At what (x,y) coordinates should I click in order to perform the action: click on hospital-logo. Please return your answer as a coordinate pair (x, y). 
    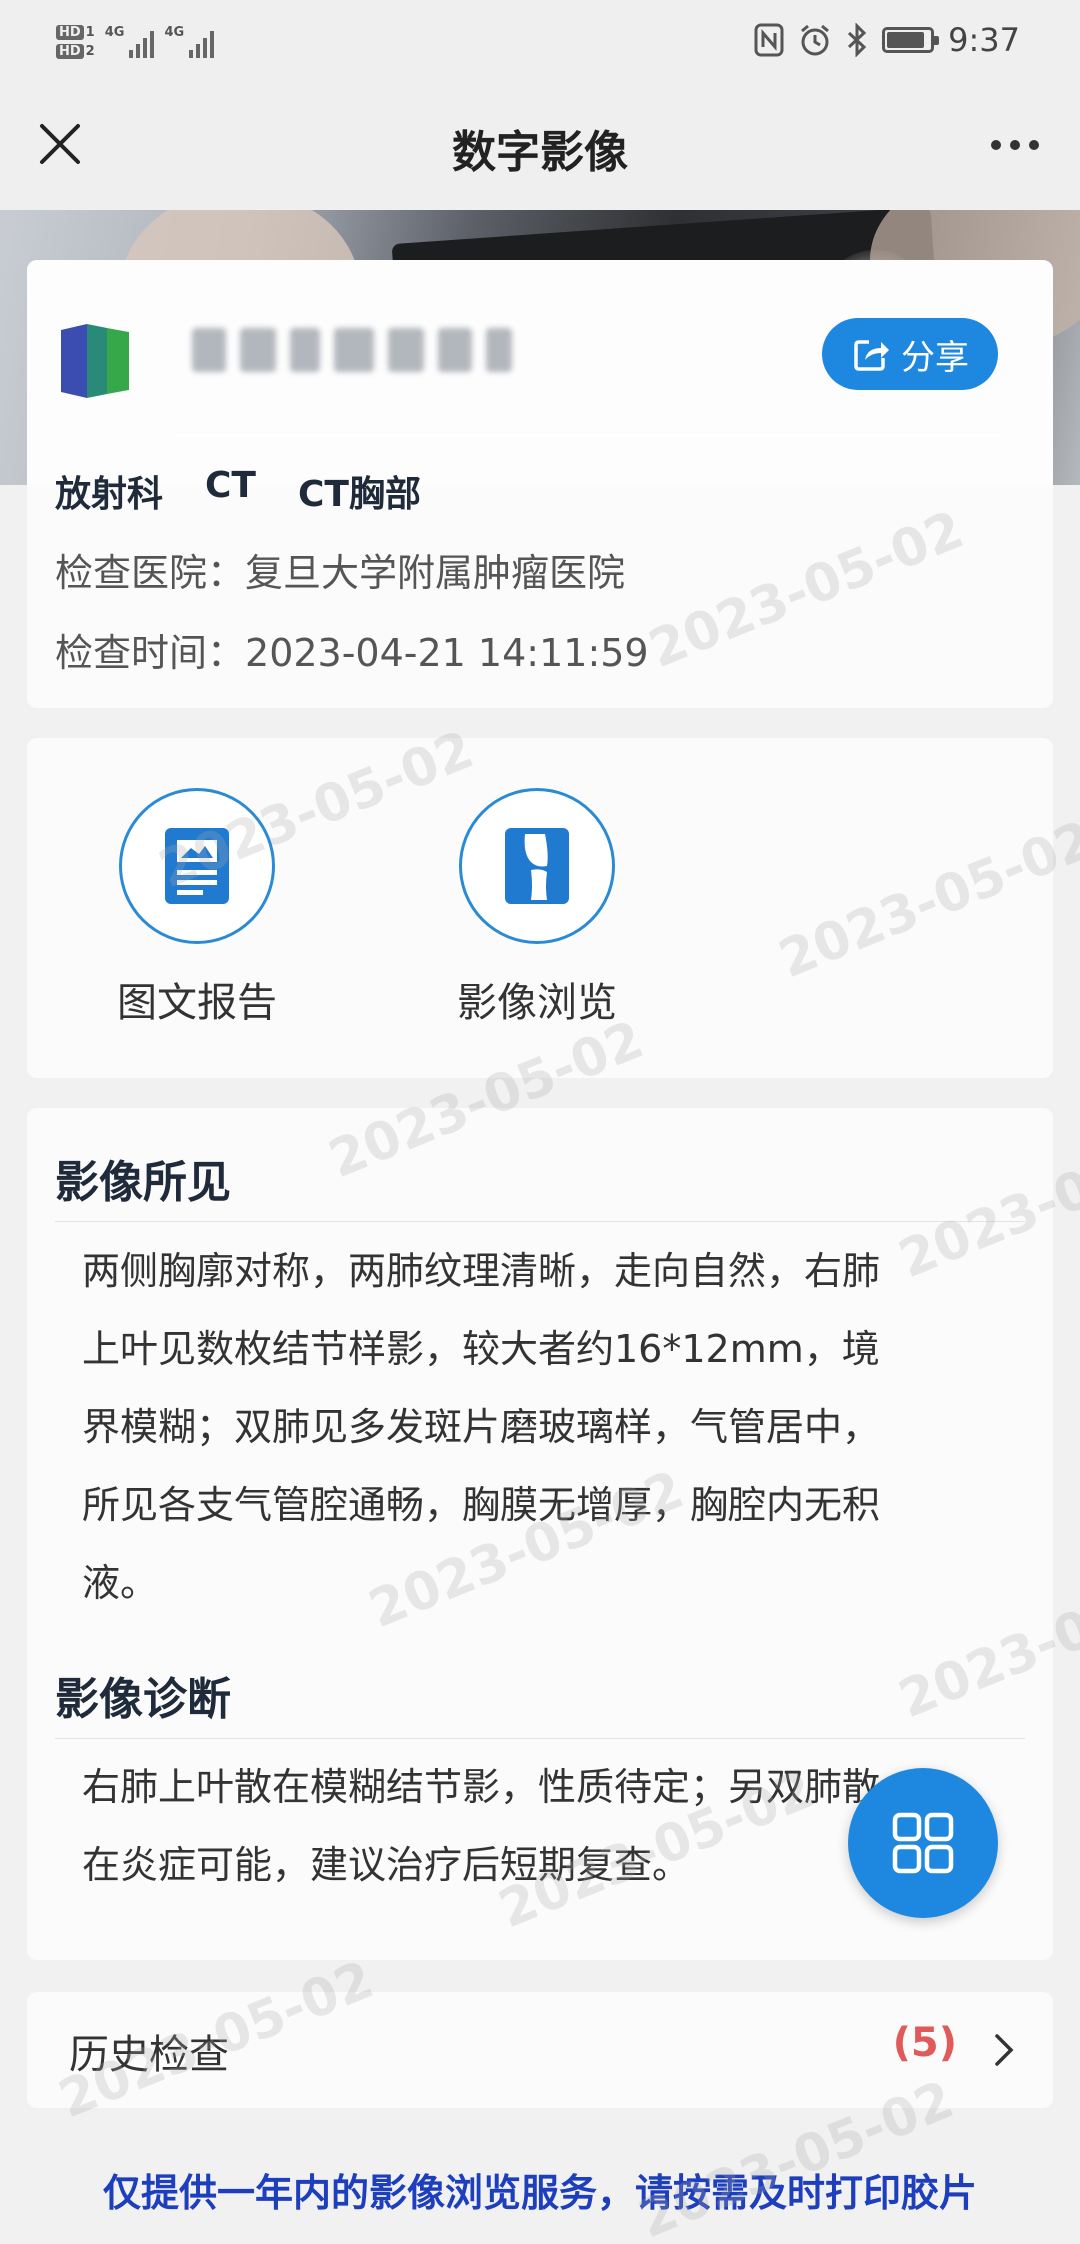
    Looking at the image, I should click on (95, 361).